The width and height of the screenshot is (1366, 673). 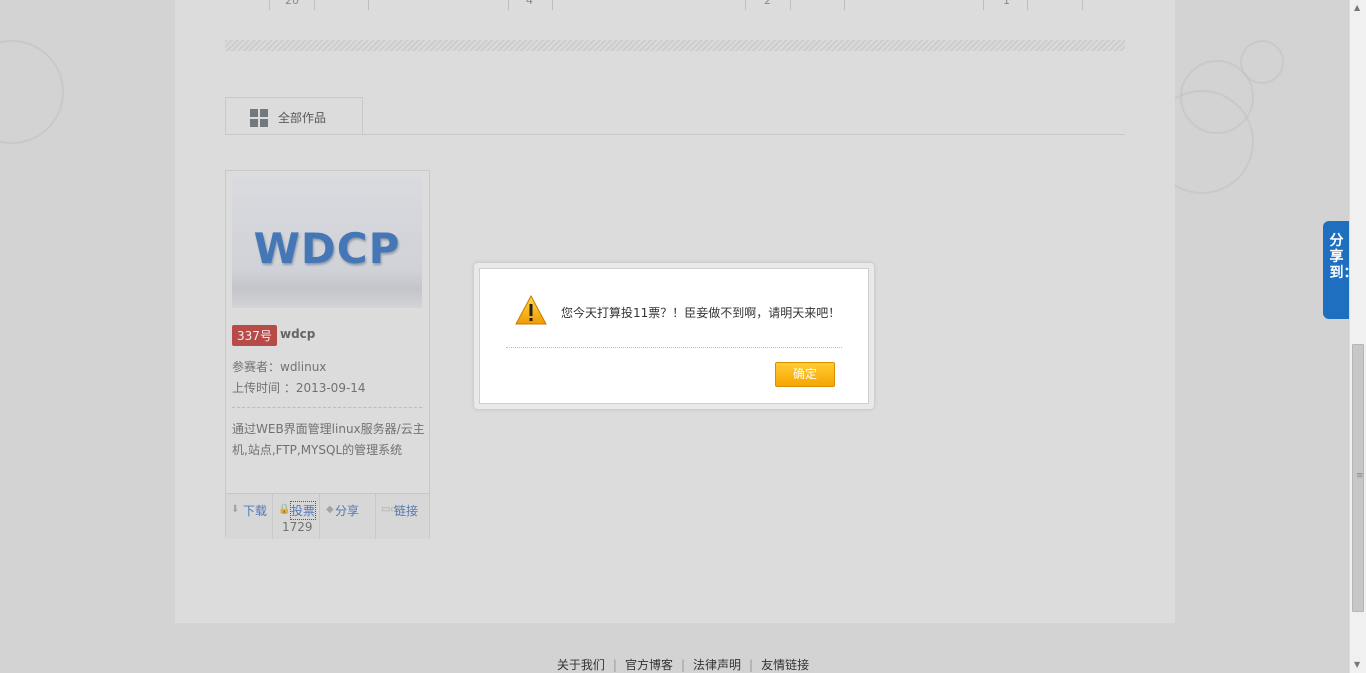 What do you see at coordinates (649, 664) in the screenshot?
I see `footer-link-blog: 官方博客` at bounding box center [649, 664].